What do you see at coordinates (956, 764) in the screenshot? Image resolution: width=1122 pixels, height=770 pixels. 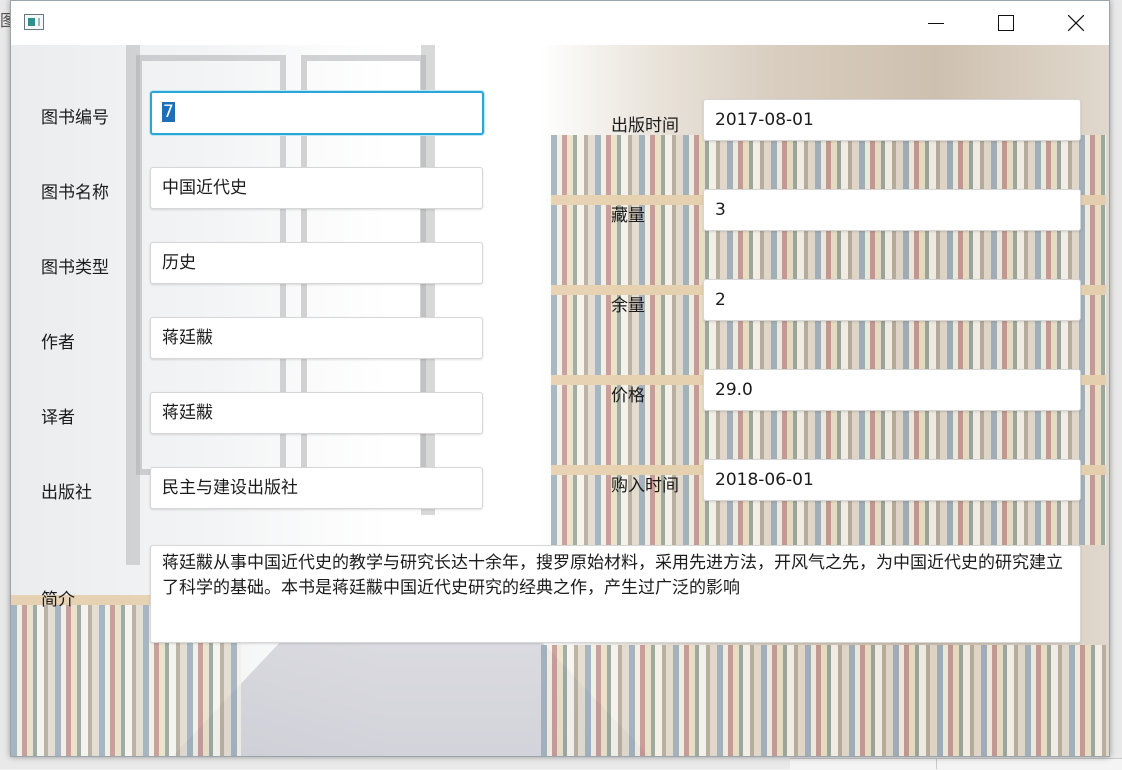 I see `background-window-edge` at bounding box center [956, 764].